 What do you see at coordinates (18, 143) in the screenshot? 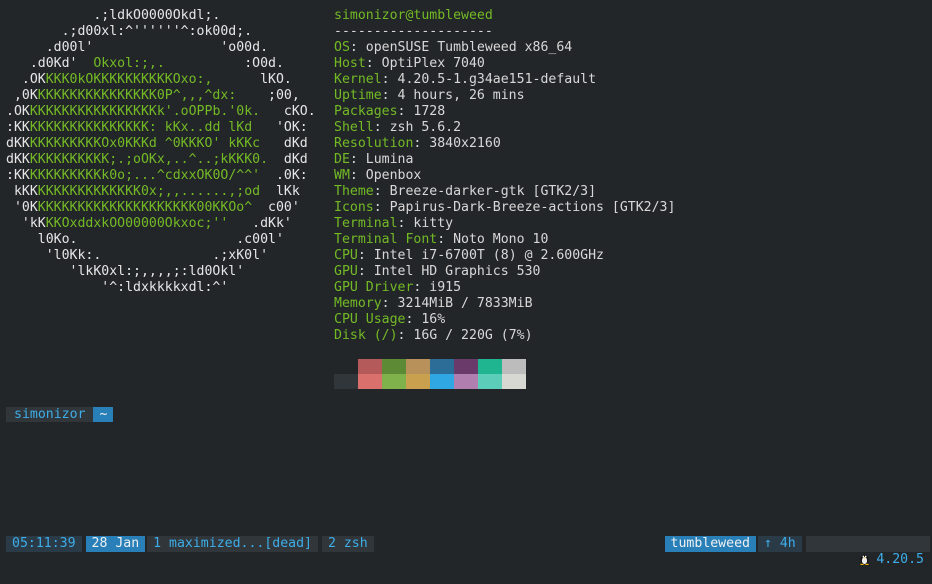
I see `logo-segment: dKK` at bounding box center [18, 143].